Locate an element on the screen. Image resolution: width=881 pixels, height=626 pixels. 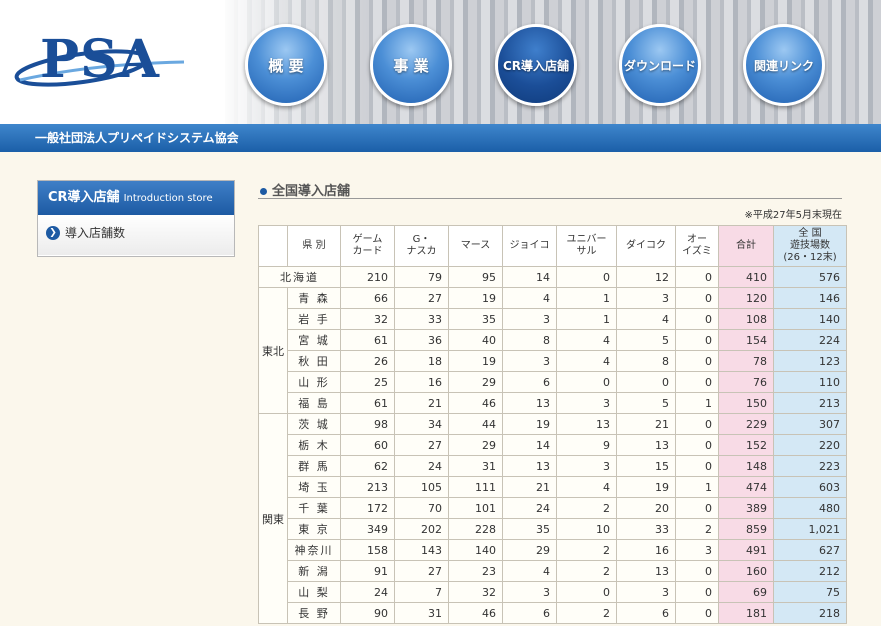
national-count-cell: 307 is located at coordinates (810, 424).